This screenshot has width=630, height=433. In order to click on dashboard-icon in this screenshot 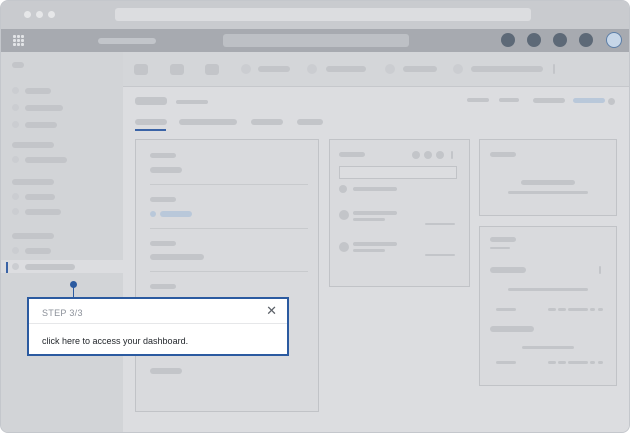, I will do `click(15, 266)`.